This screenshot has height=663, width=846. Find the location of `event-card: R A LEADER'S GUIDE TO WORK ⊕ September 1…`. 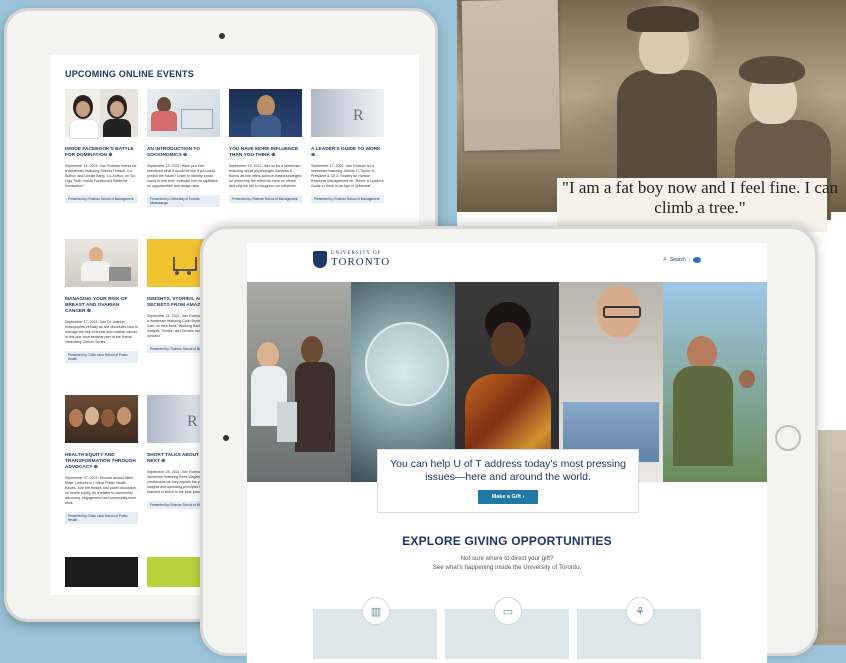

event-card: R A LEADER'S GUIDE TO WORK ⊕ September 1… is located at coordinates (347, 146).